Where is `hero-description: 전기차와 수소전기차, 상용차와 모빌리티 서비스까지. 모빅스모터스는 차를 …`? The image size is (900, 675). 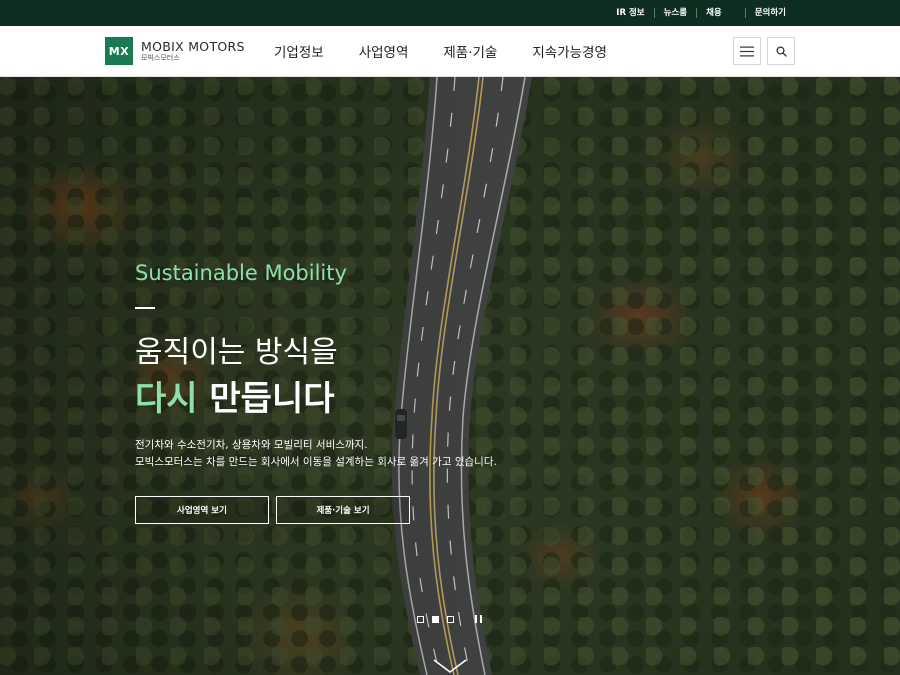 hero-description: 전기차와 수소전기차, 상용차와 모빌리티 서비스까지. 모빅스모터스는 차를 … is located at coordinates (316, 454).